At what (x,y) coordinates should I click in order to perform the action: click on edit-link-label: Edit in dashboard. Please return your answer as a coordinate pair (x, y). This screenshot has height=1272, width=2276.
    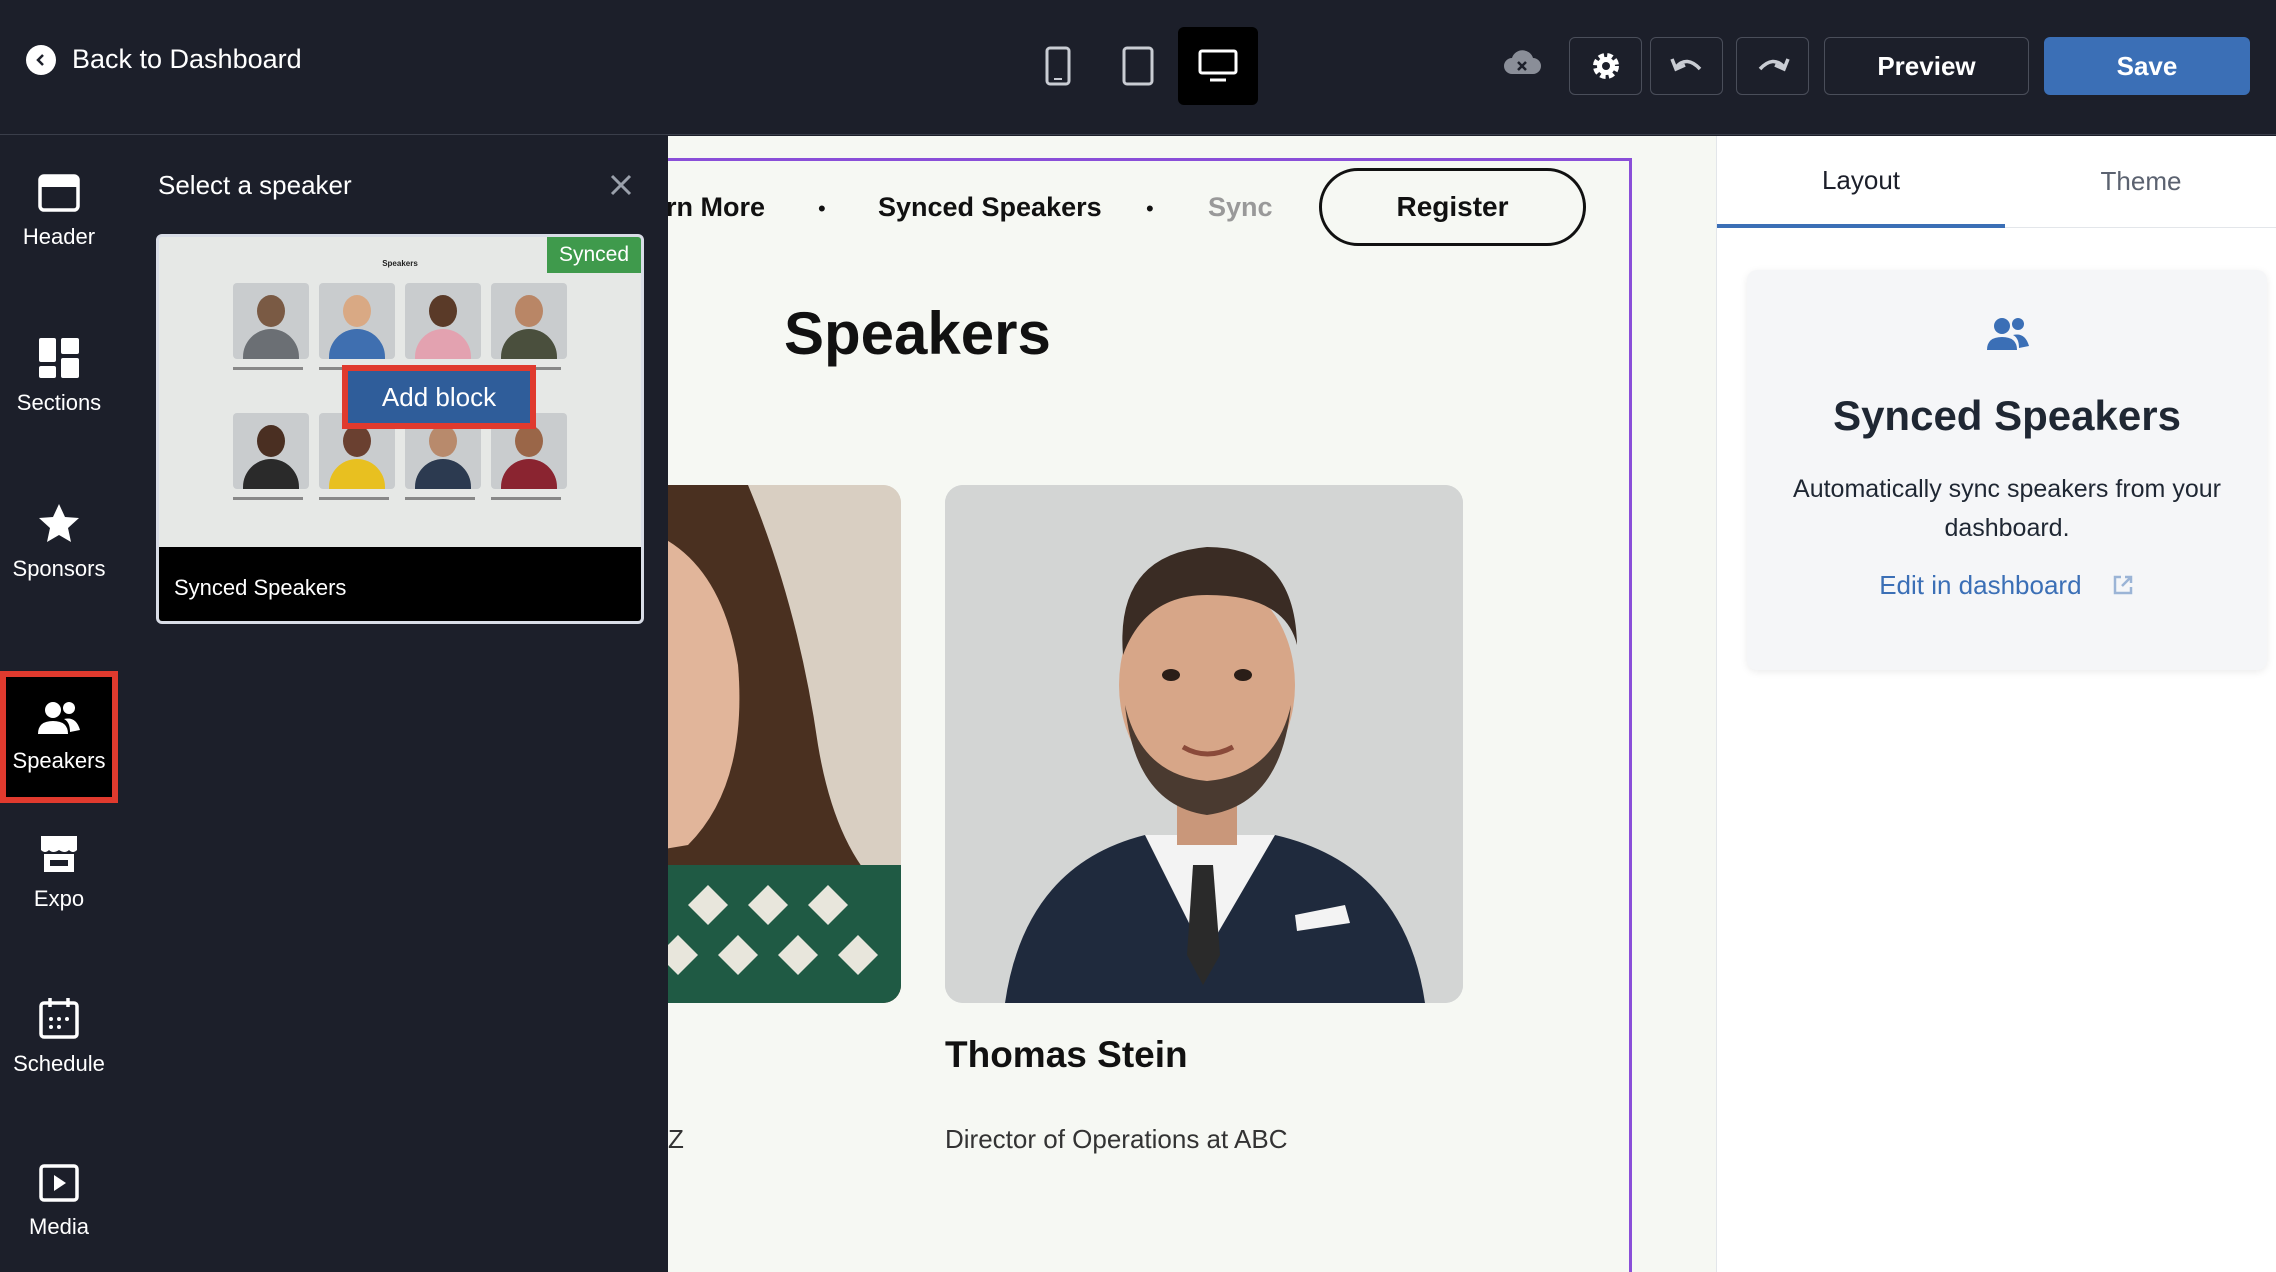
    Looking at the image, I should click on (1980, 585).